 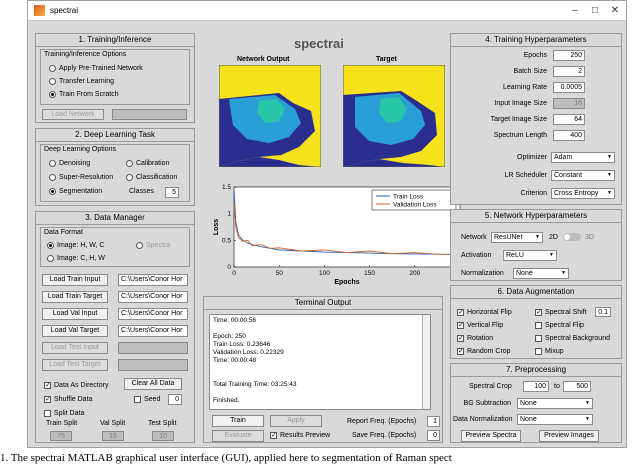 What do you see at coordinates (153, 280) in the screenshot?
I see `train-input-path: C:\Users\Conor Hor` at bounding box center [153, 280].